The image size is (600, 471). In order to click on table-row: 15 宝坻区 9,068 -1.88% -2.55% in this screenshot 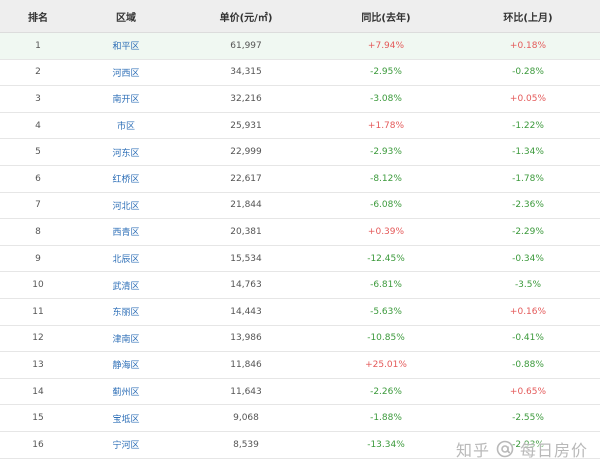, I will do `click(300, 418)`.